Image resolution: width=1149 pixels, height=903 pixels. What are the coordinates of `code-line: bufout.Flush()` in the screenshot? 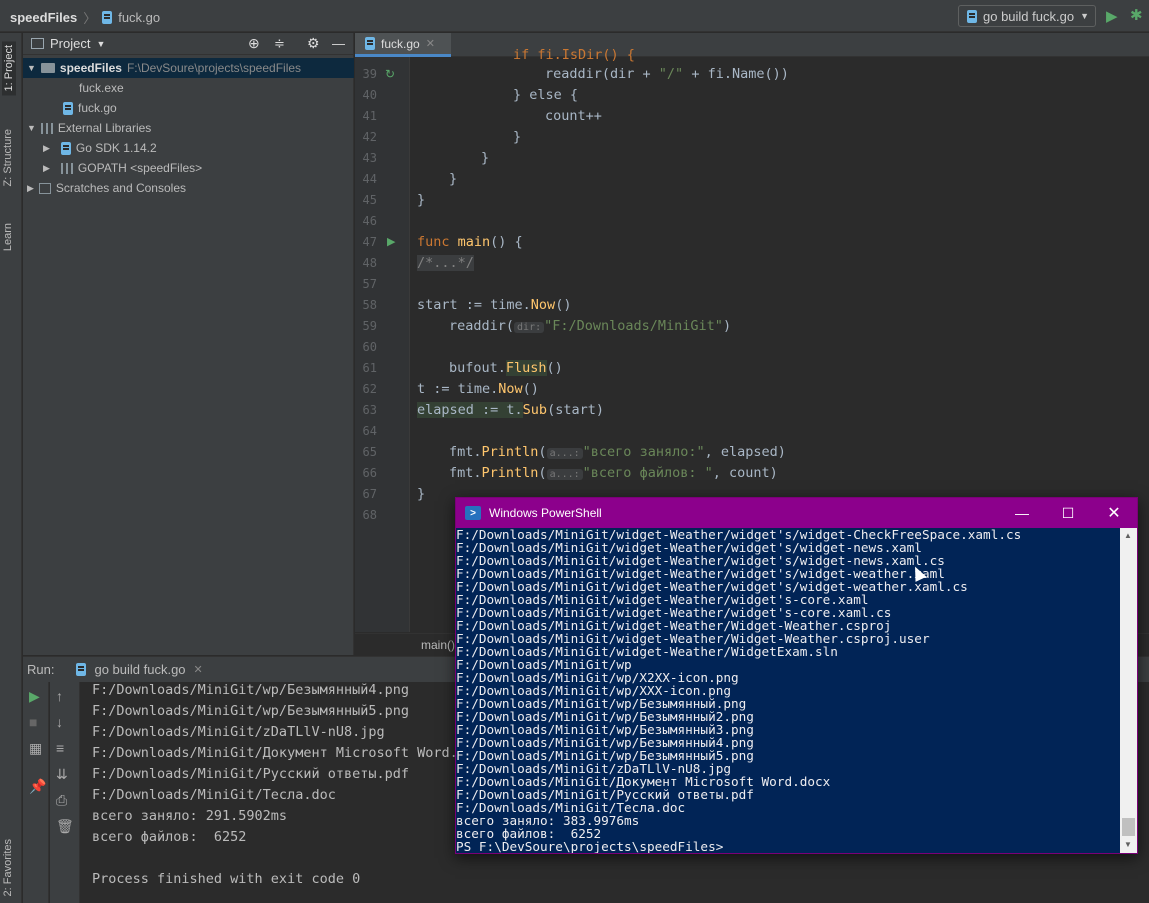 It's located at (506, 368).